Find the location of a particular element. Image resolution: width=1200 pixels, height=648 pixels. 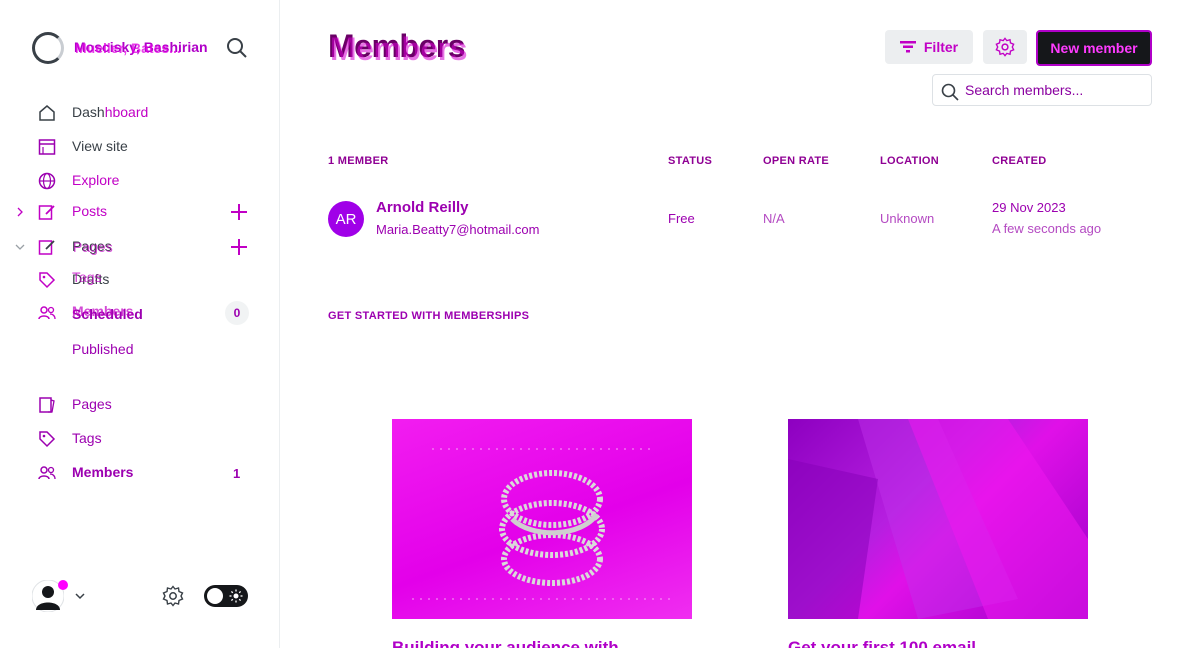

nav-tags-label: Tags is located at coordinates (87, 438).